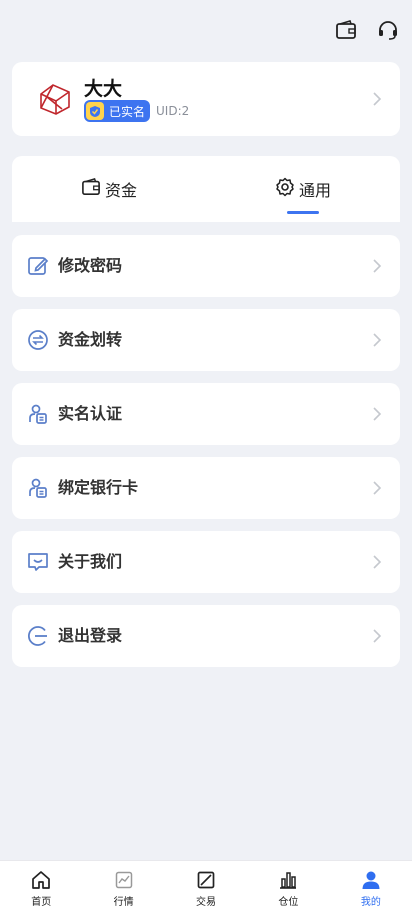 This screenshot has width=412, height=915. Describe the element at coordinates (38, 488) in the screenshot. I see `bank-card-icon` at that location.